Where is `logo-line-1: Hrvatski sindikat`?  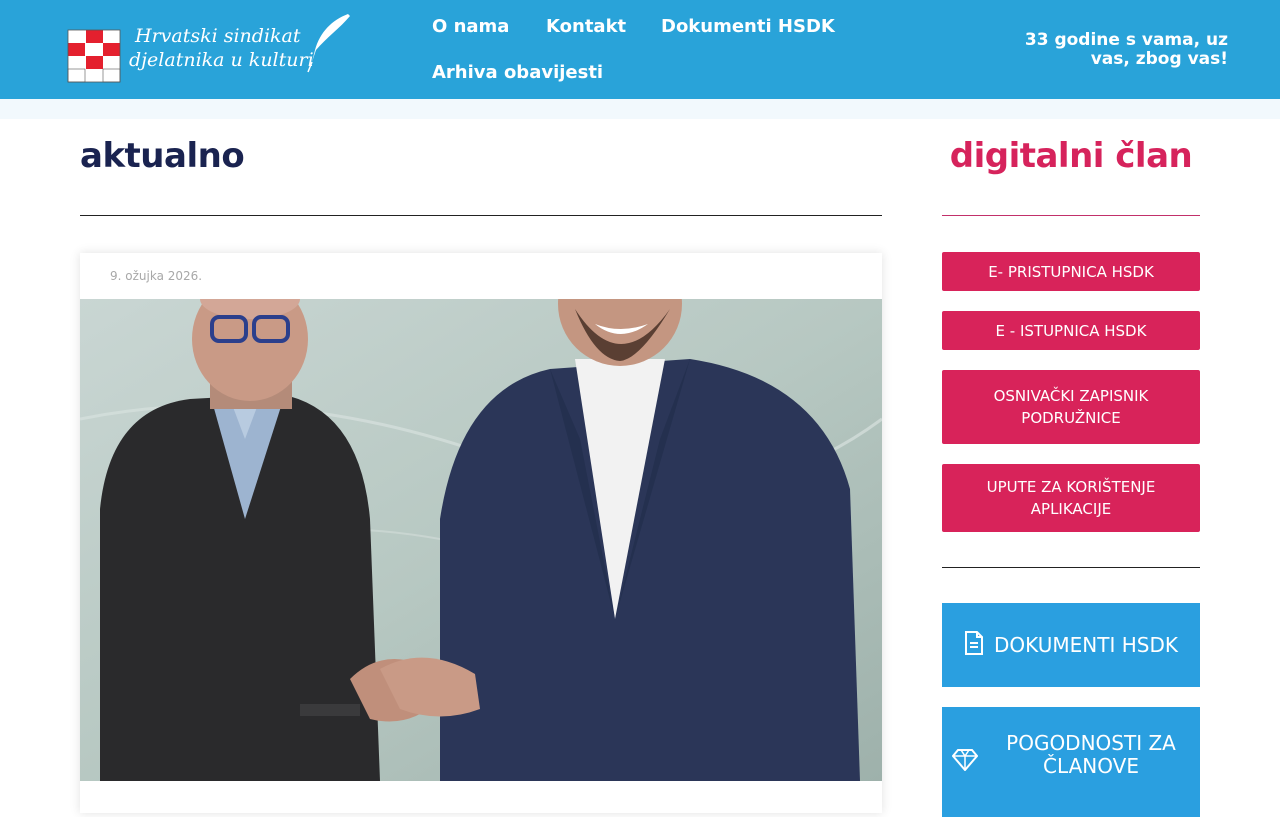 logo-line-1: Hrvatski sindikat is located at coordinates (218, 36).